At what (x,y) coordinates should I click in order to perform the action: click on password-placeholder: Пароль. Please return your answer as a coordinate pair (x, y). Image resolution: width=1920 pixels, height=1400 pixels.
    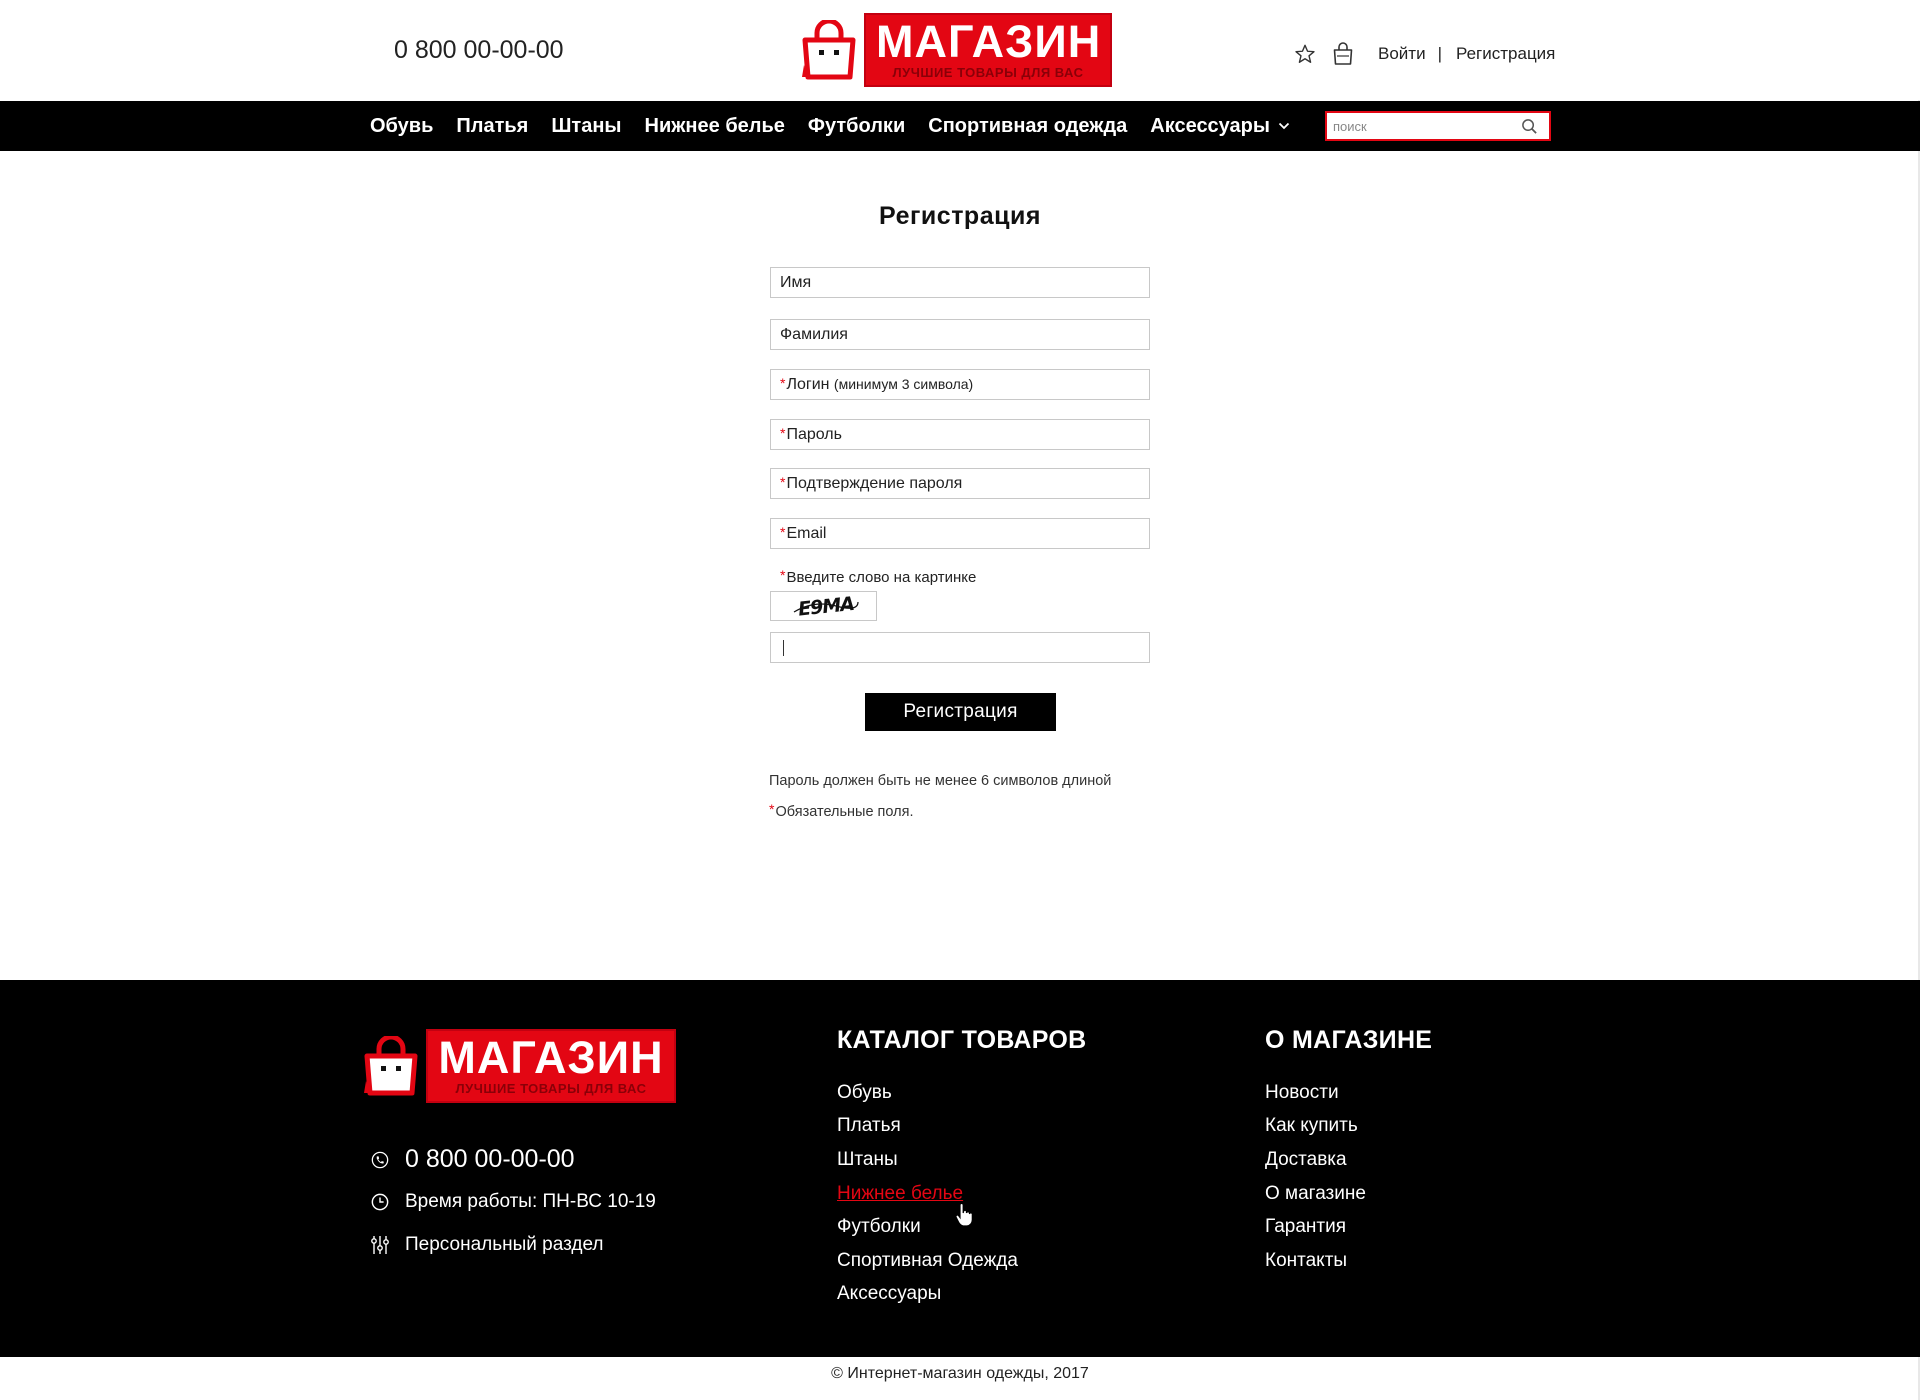
    Looking at the image, I should click on (814, 434).